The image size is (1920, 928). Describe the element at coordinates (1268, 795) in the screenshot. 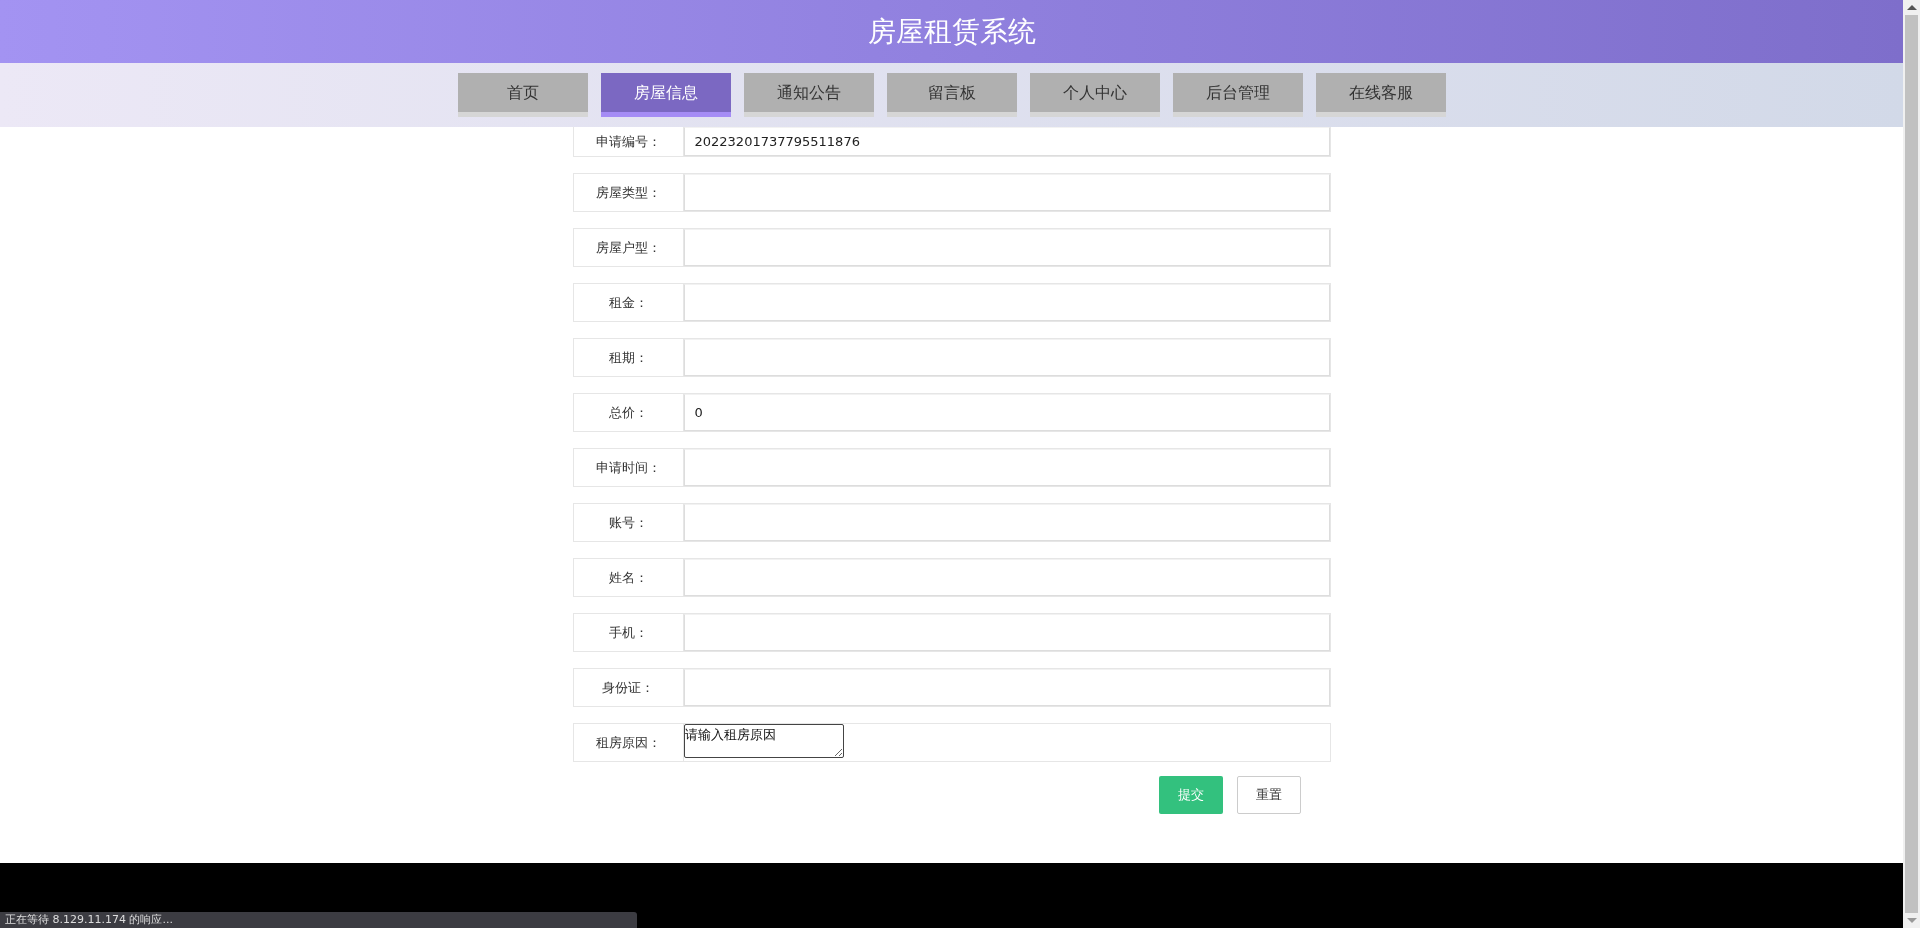

I see `reset-button: 重置` at that location.